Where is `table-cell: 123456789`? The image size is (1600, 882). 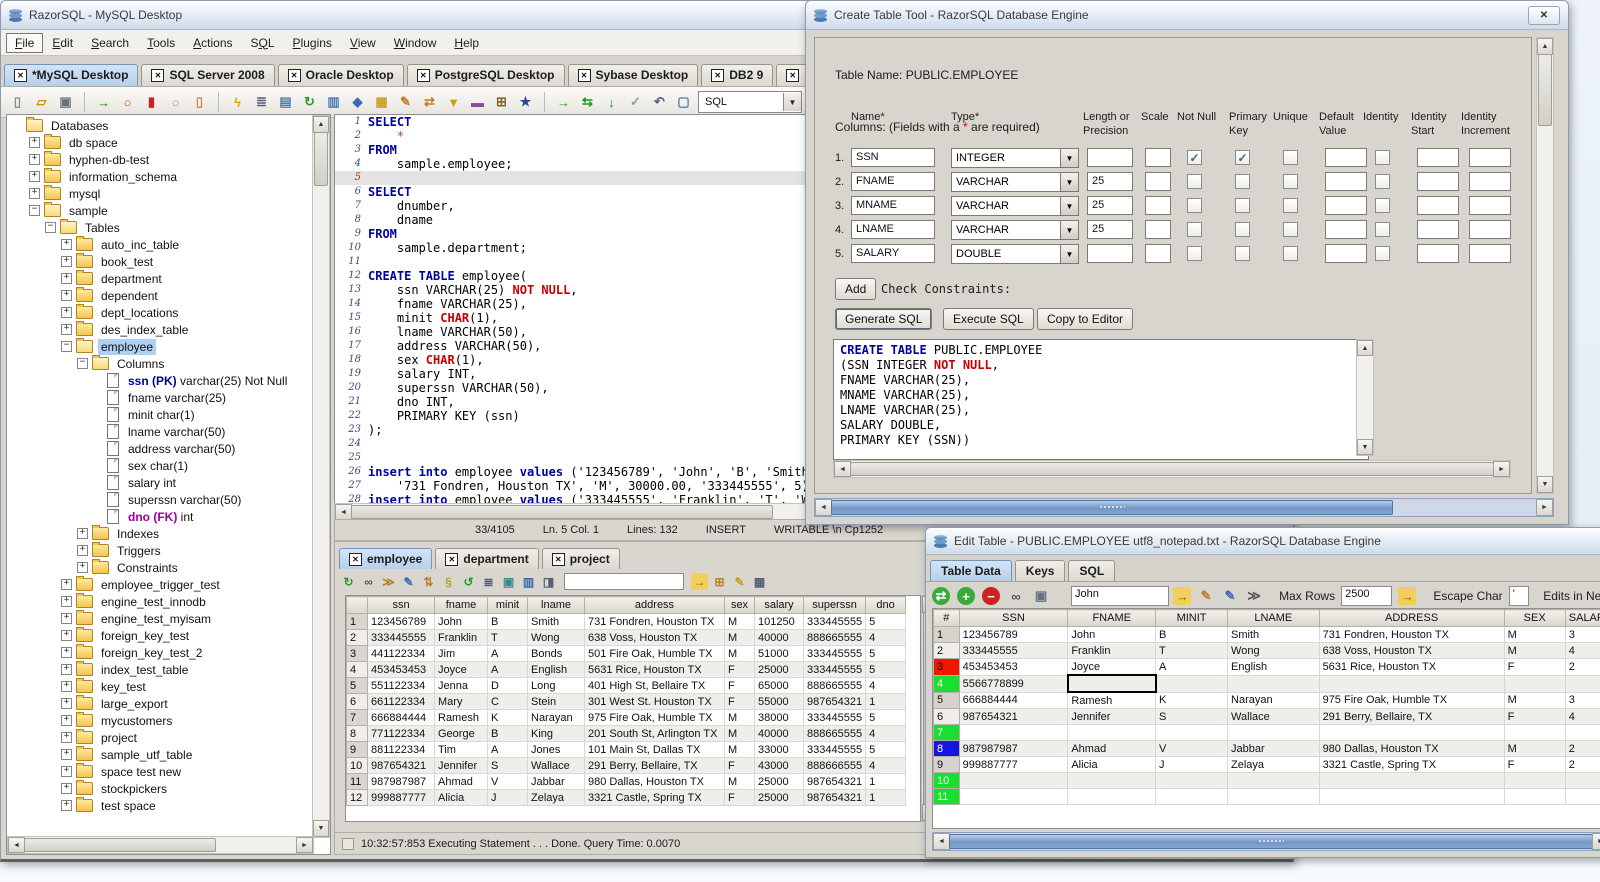 table-cell: 123456789 is located at coordinates (1013, 634).